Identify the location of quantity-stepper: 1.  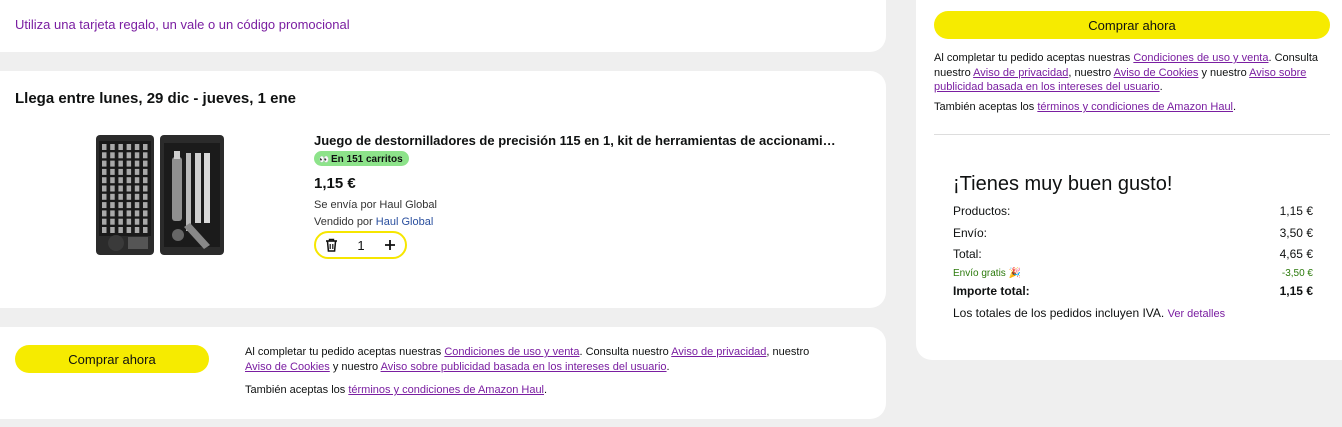
(360, 245).